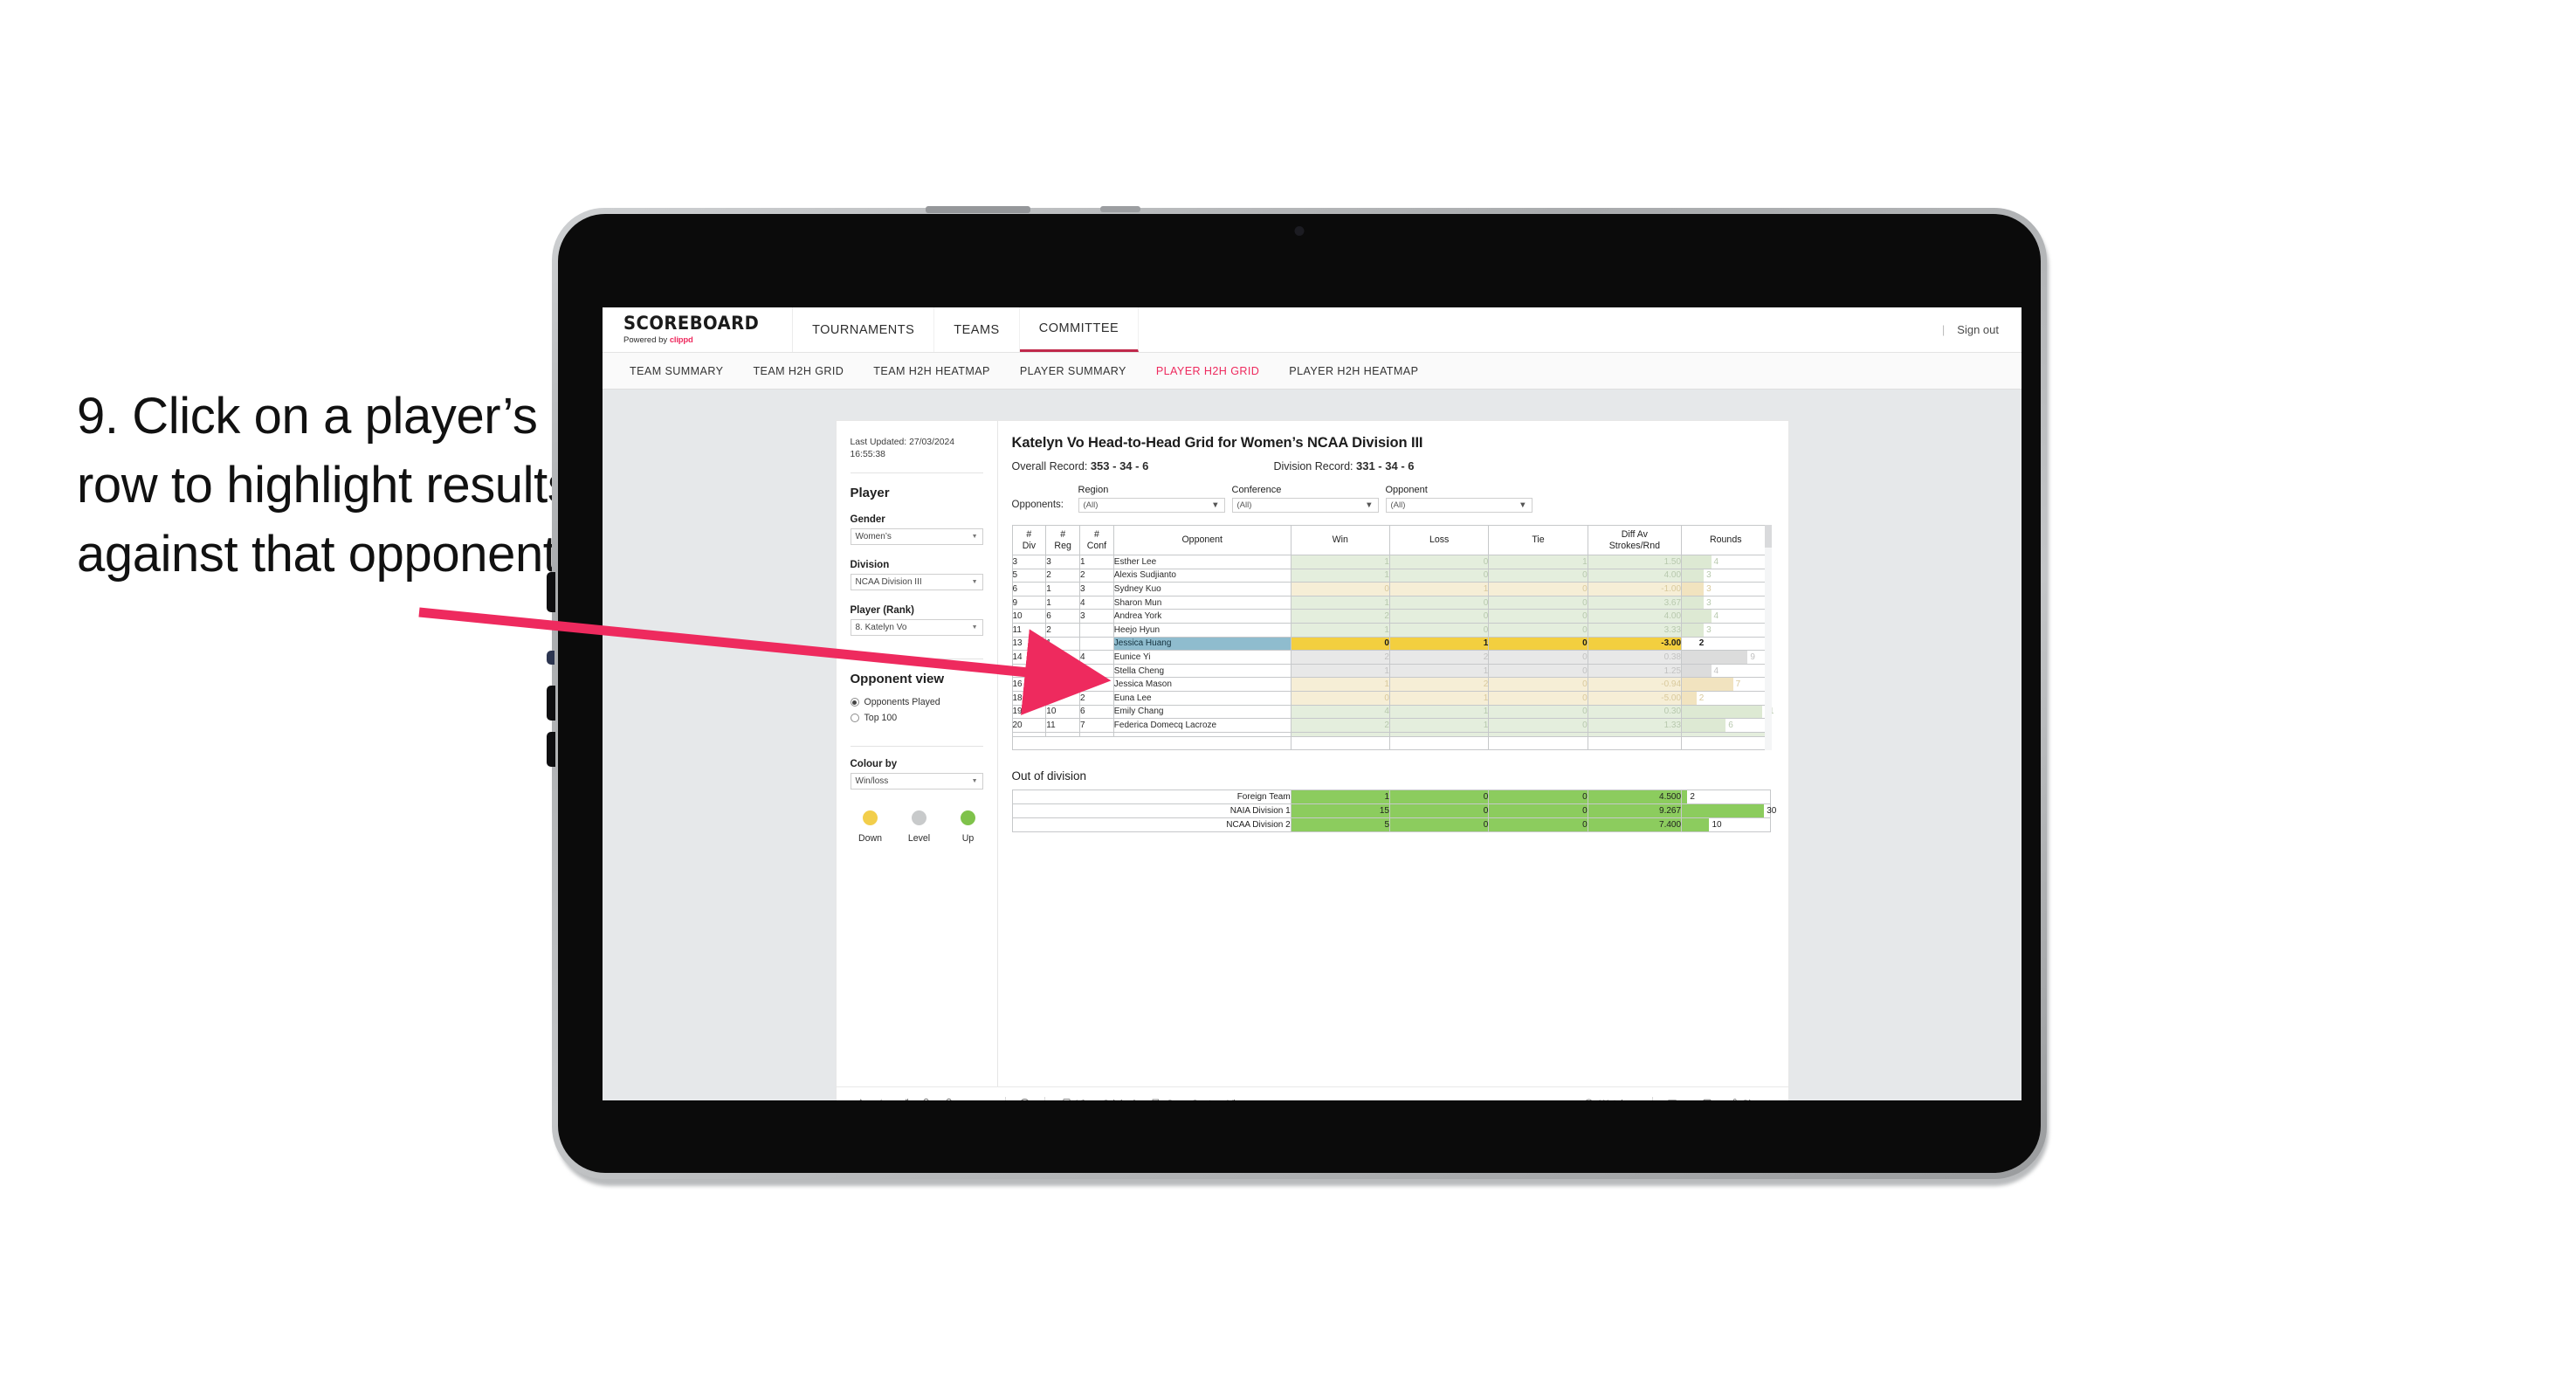 The height and width of the screenshot is (1386, 2576). What do you see at coordinates (1305, 506) in the screenshot?
I see `filter-conference-select: (All) ▼` at bounding box center [1305, 506].